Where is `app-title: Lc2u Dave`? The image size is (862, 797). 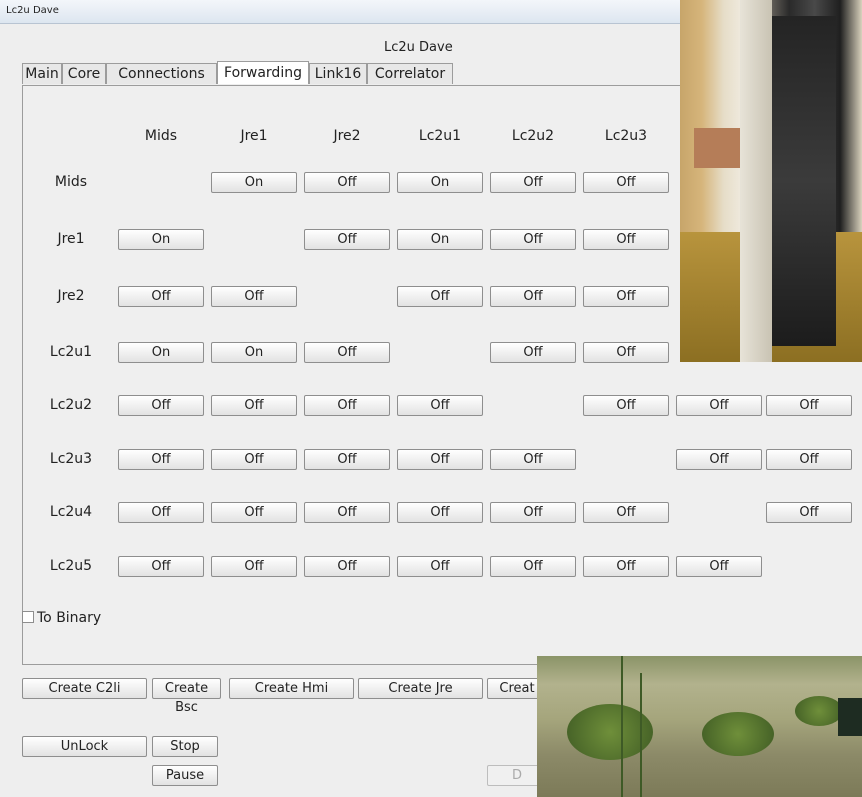
app-title: Lc2u Dave is located at coordinates (418, 47).